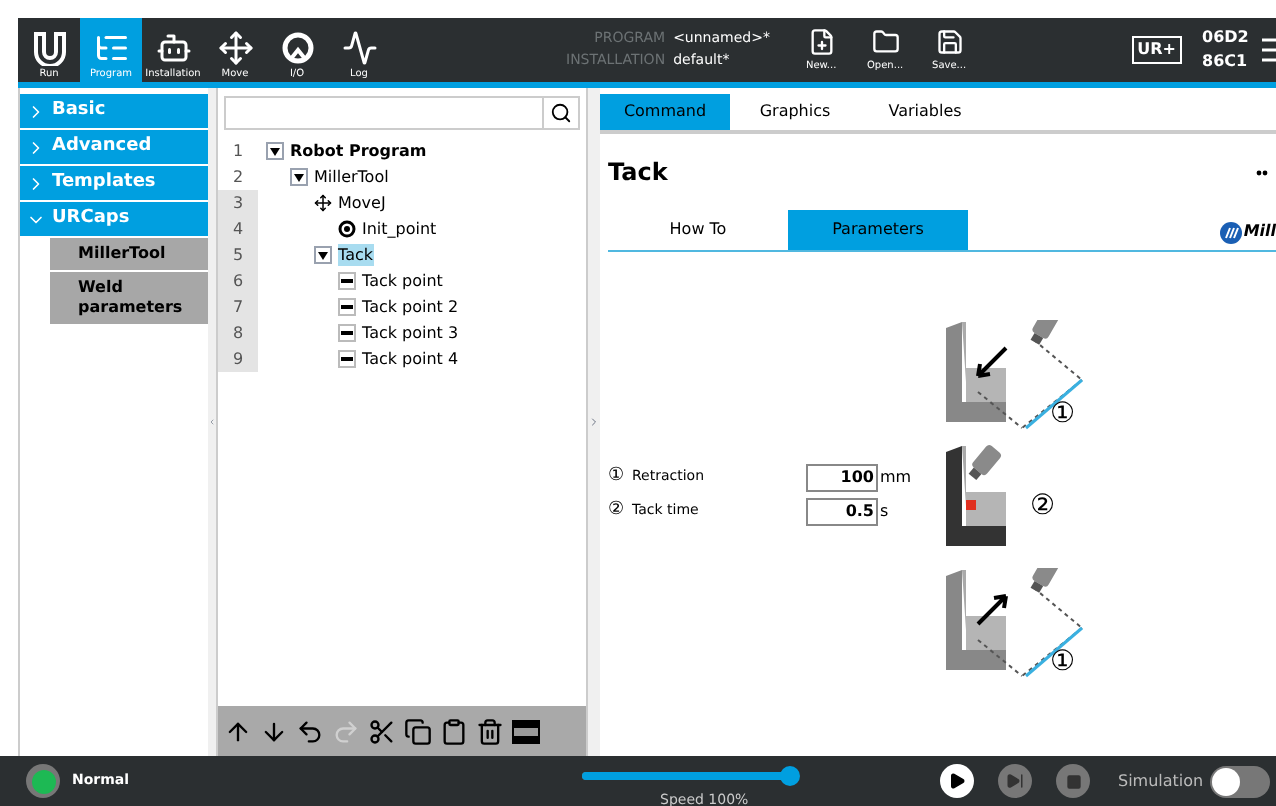 This screenshot has height=806, width=1276. I want to click on undo-icon, so click(310, 731).